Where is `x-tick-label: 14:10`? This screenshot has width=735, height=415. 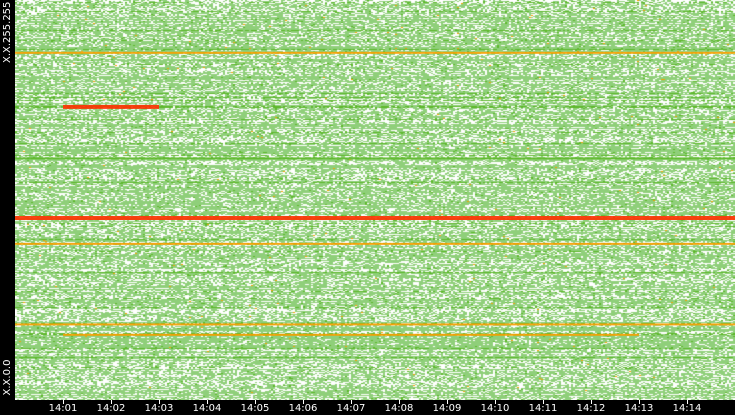 x-tick-label: 14:10 is located at coordinates (495, 408).